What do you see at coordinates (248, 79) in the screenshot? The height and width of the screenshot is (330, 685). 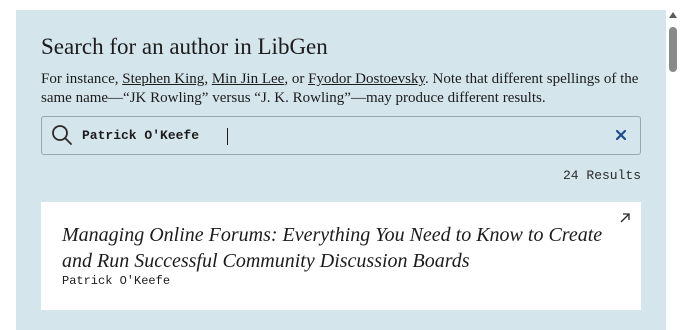 I see `example-link-min-jin-lee: Min Jin Lee` at bounding box center [248, 79].